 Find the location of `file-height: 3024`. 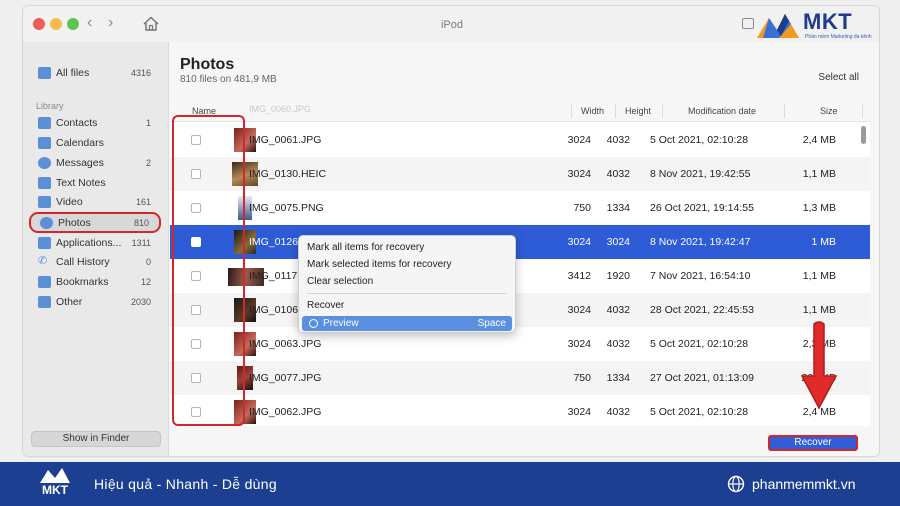

file-height: 3024 is located at coordinates (618, 242).